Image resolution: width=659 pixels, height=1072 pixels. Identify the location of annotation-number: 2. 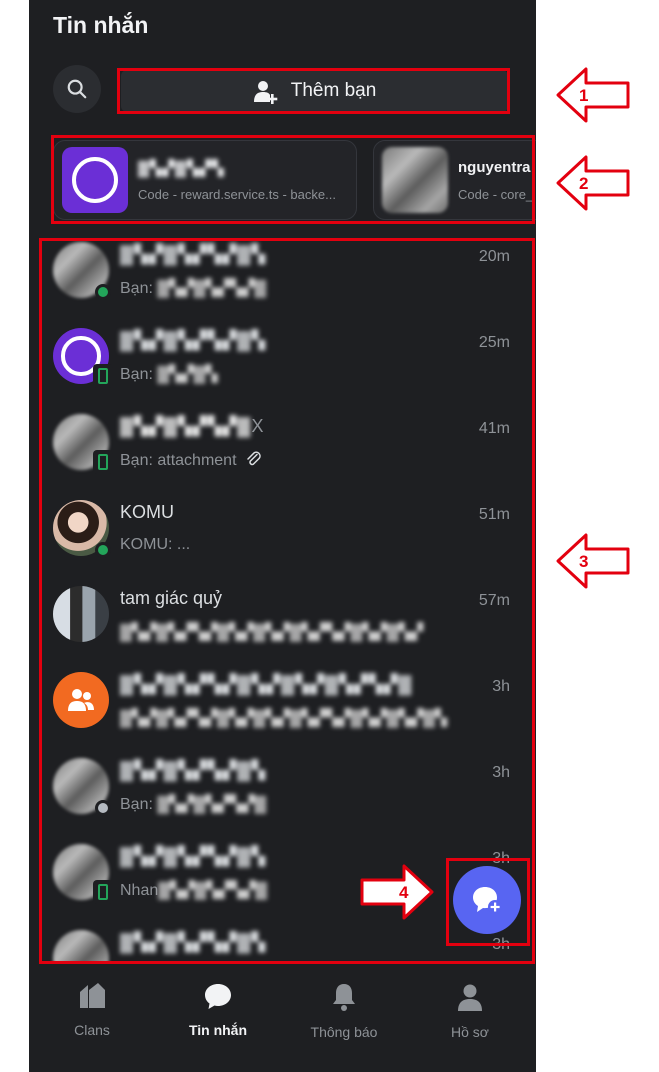
(584, 183).